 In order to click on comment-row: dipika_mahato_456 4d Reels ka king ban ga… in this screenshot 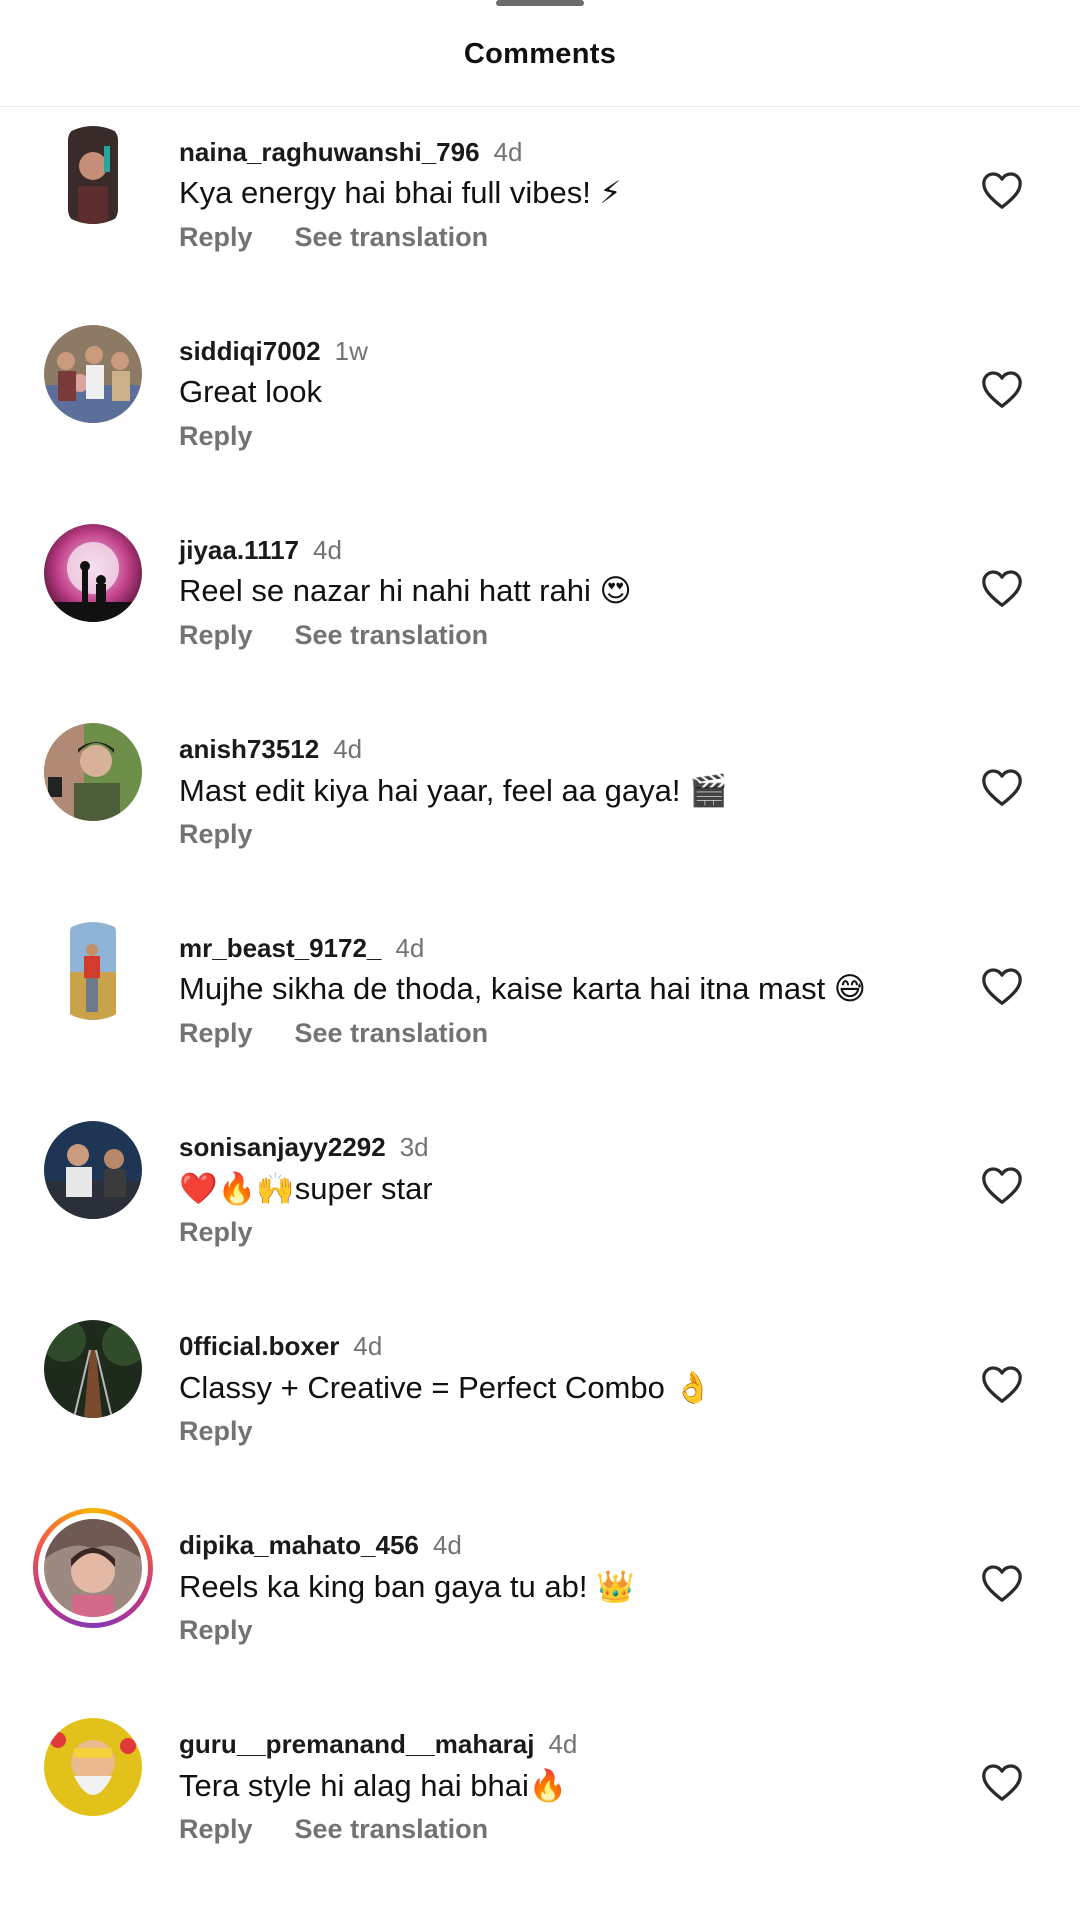, I will do `click(540, 1599)`.